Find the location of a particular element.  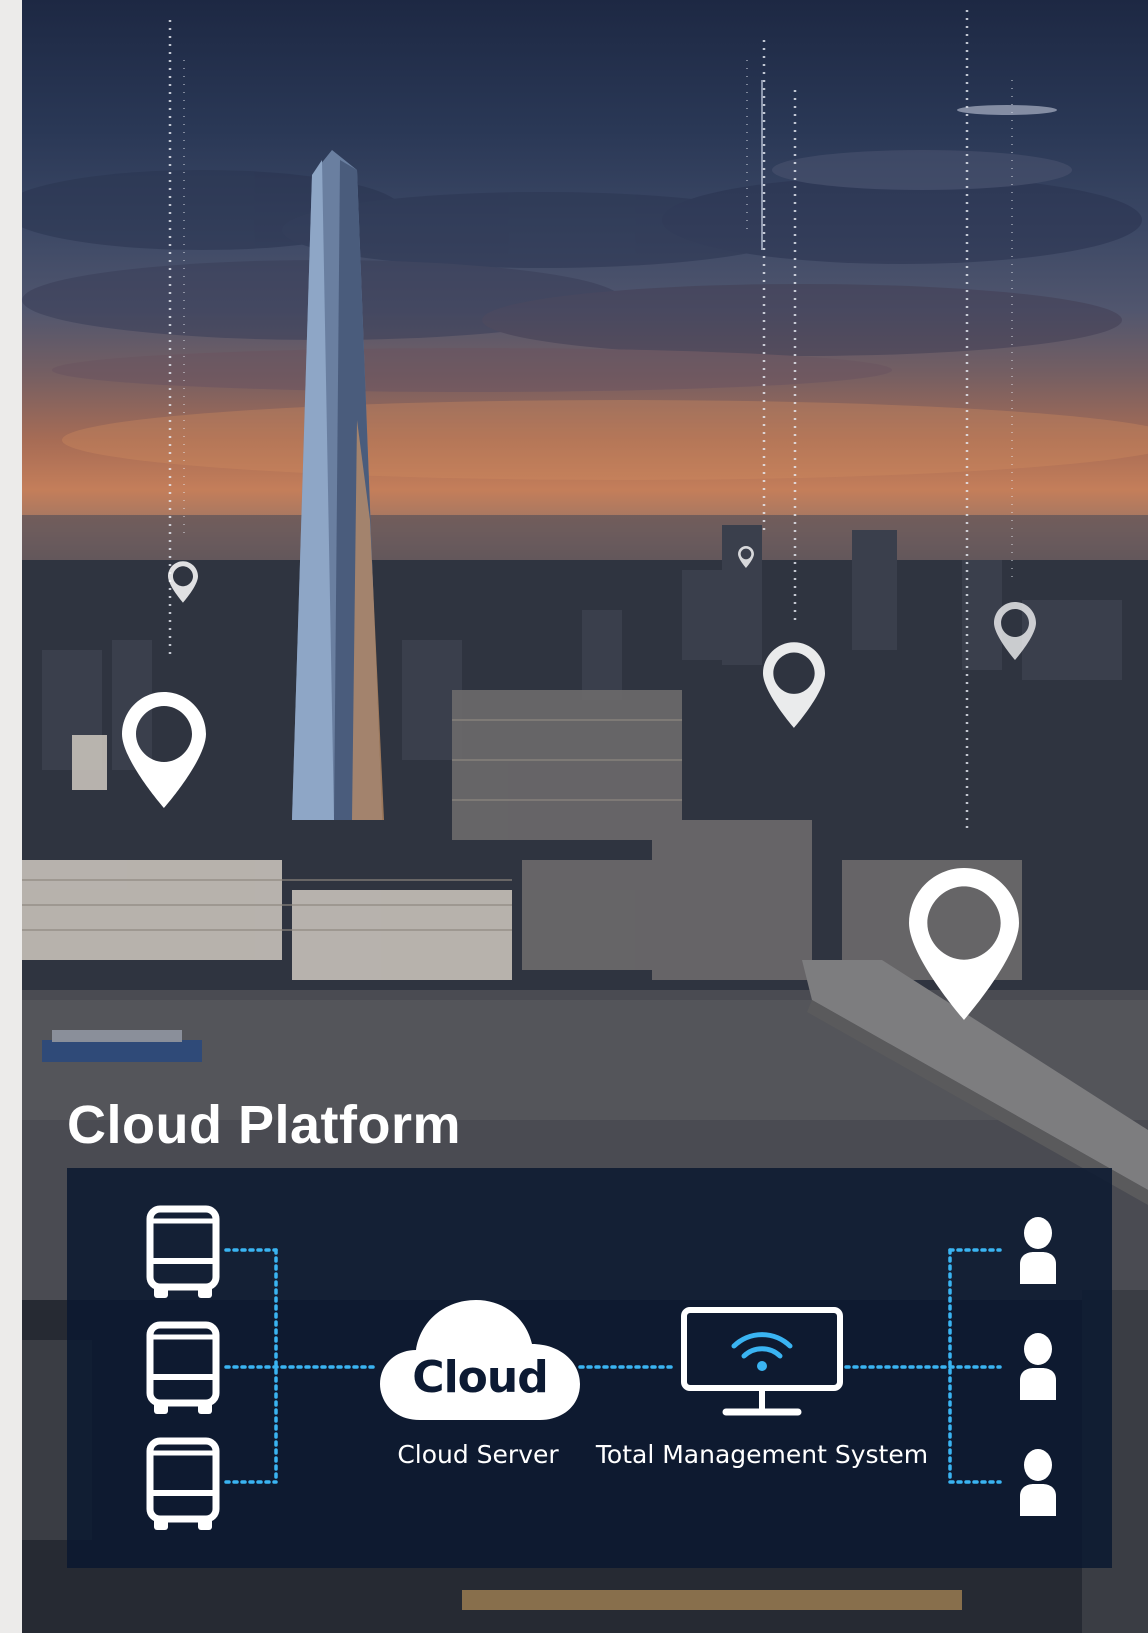

management-system-label: Total Management System is located at coordinates (762, 1454).